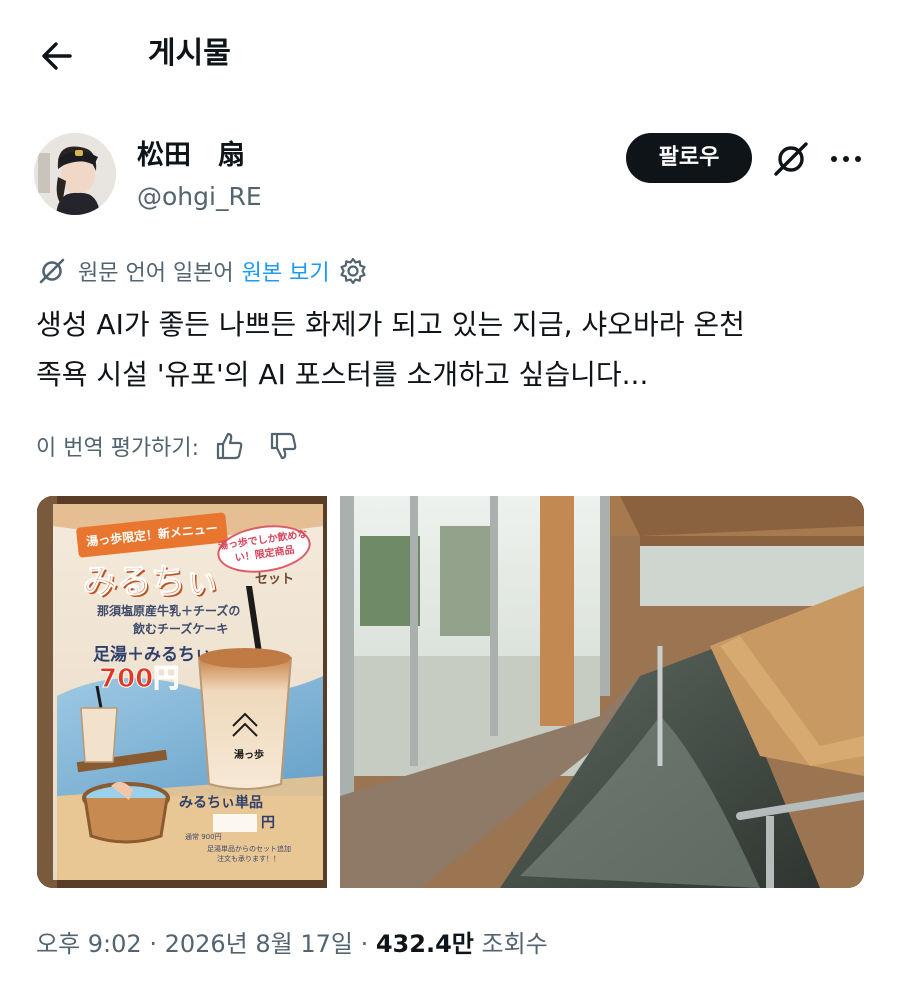 The height and width of the screenshot is (986, 900). What do you see at coordinates (126, 812) in the screenshot?
I see `wooden-tub-icon` at bounding box center [126, 812].